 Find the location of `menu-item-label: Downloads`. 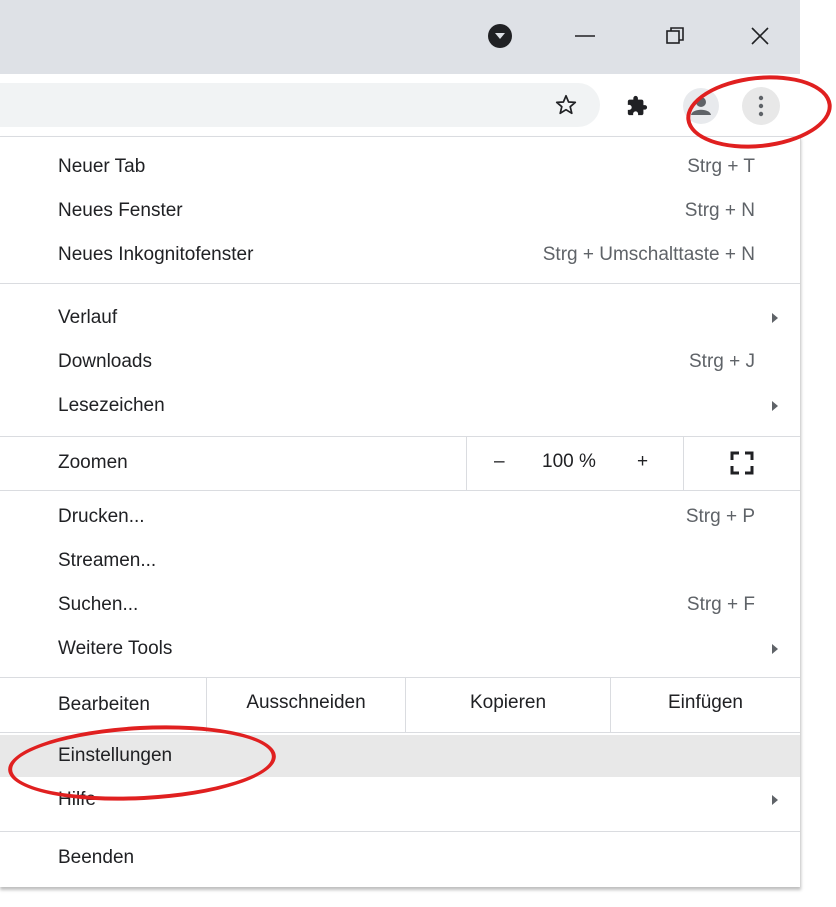

menu-item-label: Downloads is located at coordinates (105, 361).